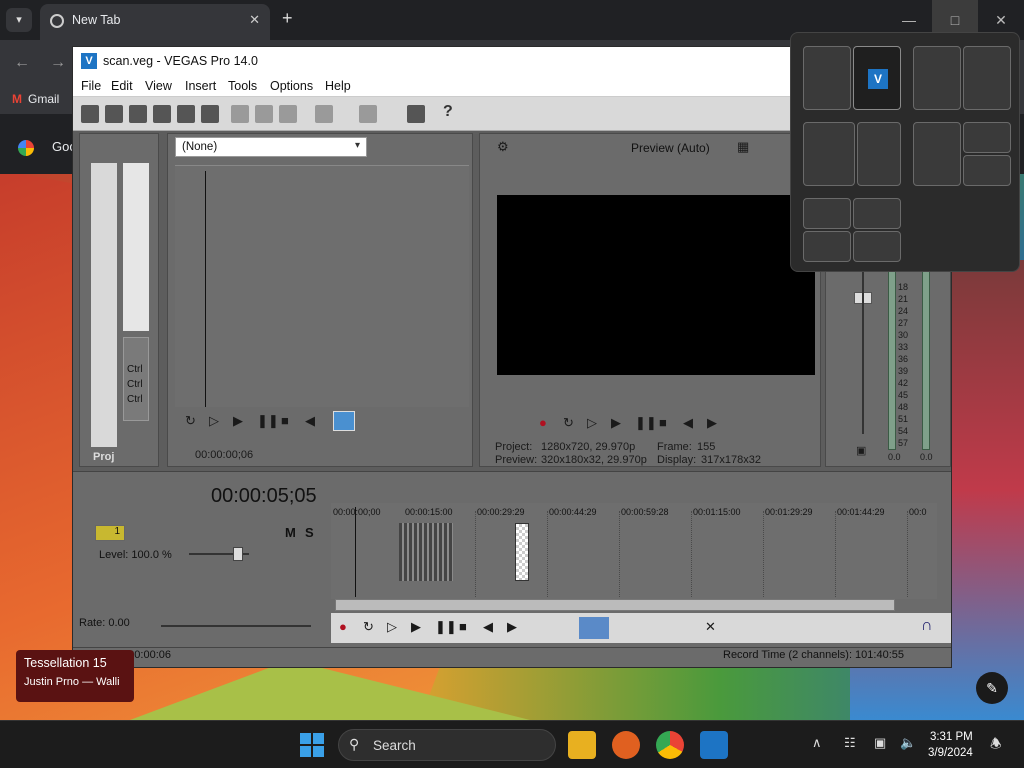 This screenshot has width=1024, height=768. I want to click on normal-edit-tool-icon, so click(594, 628).